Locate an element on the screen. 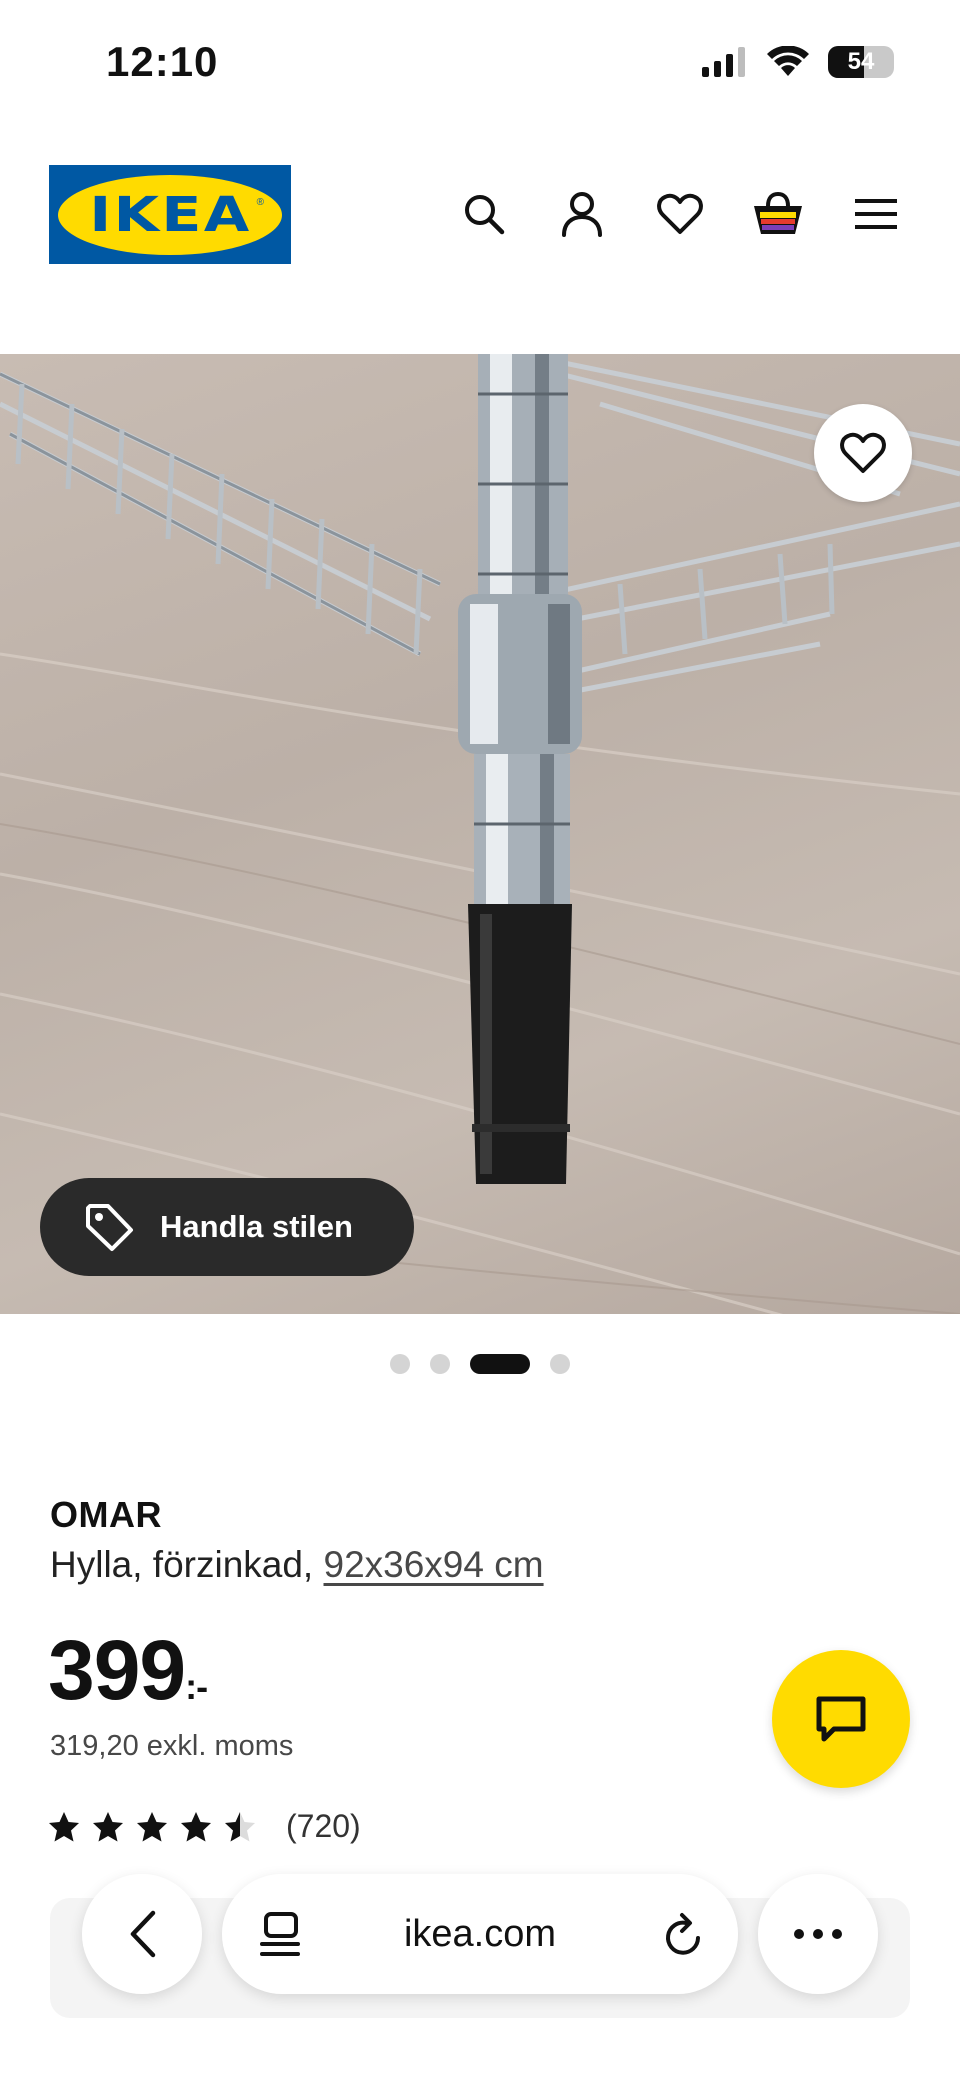  product-rating: (720) is located at coordinates (204, 1826).